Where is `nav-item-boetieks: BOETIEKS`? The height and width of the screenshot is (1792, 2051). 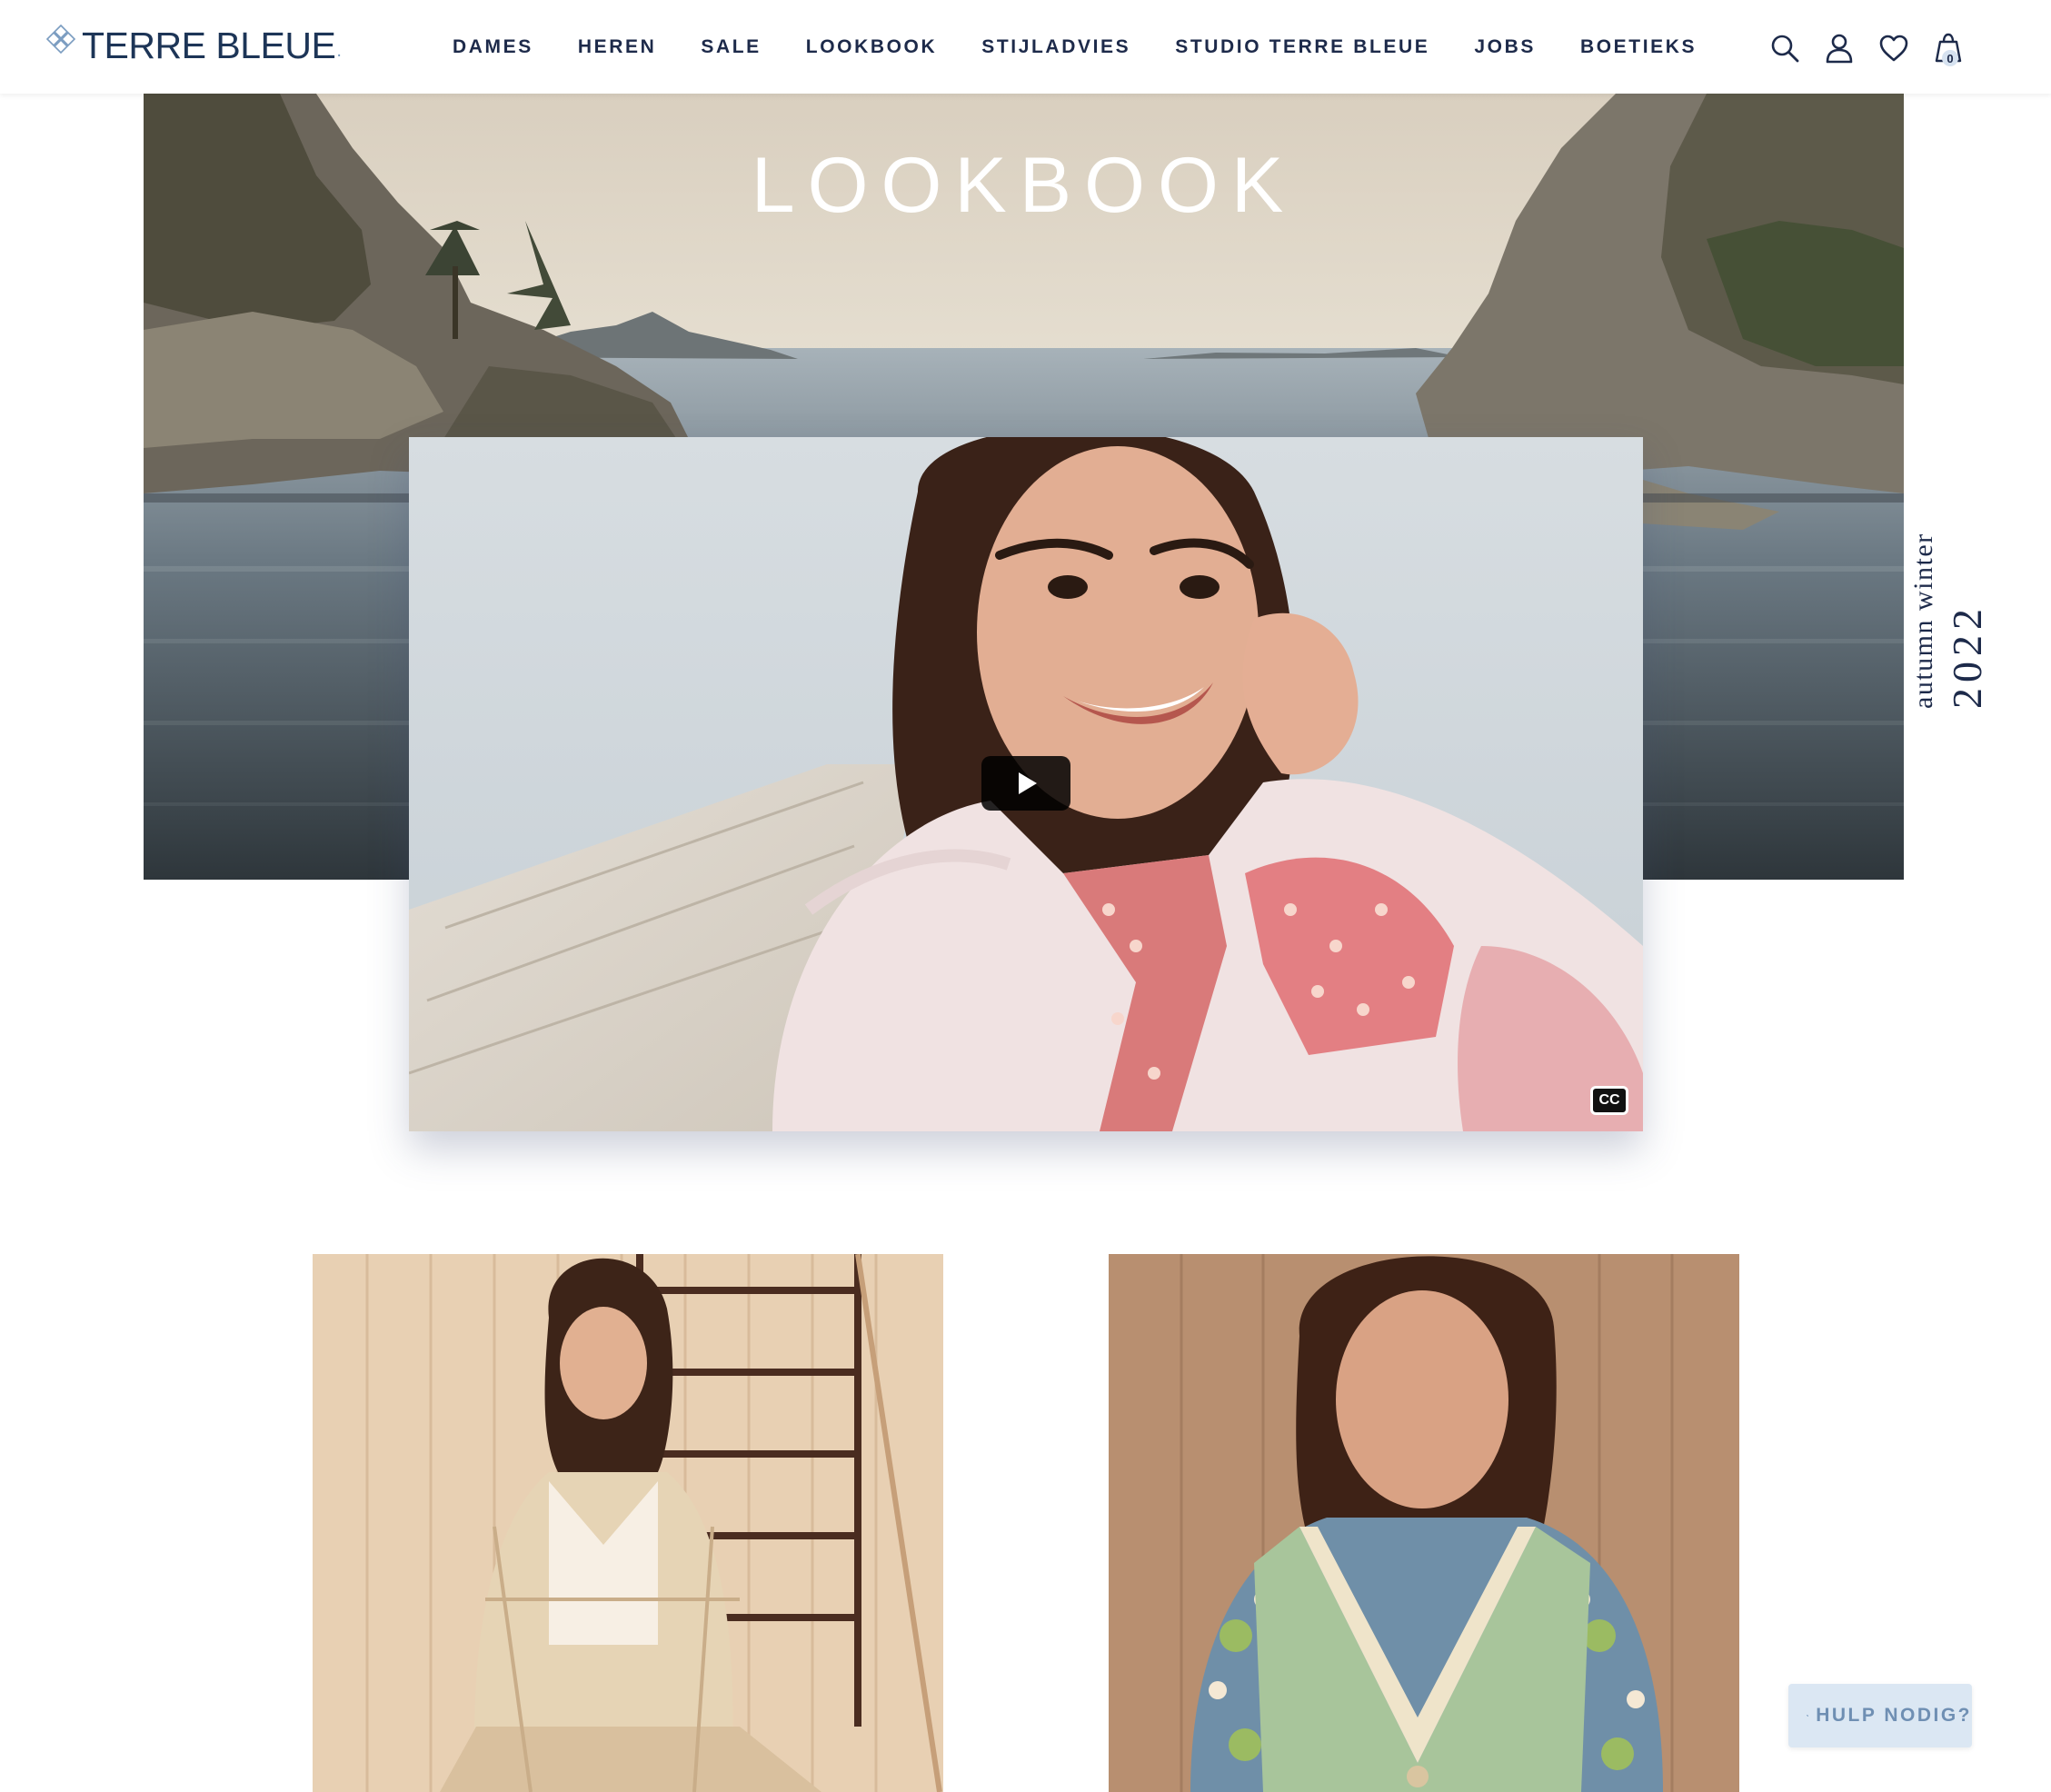
nav-item-boetieks: BOETIEKS is located at coordinates (1639, 47).